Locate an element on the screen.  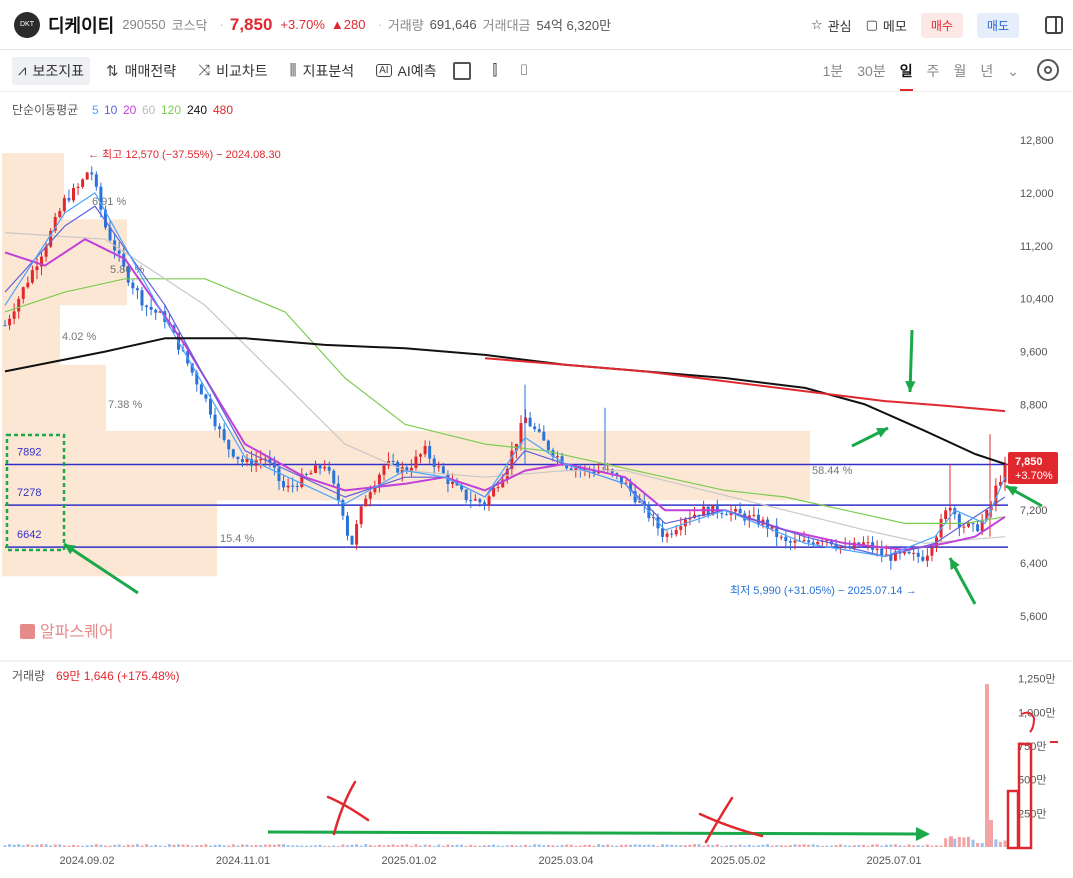
volume-profile-label: 7.38 % is located at coordinates (125, 405).